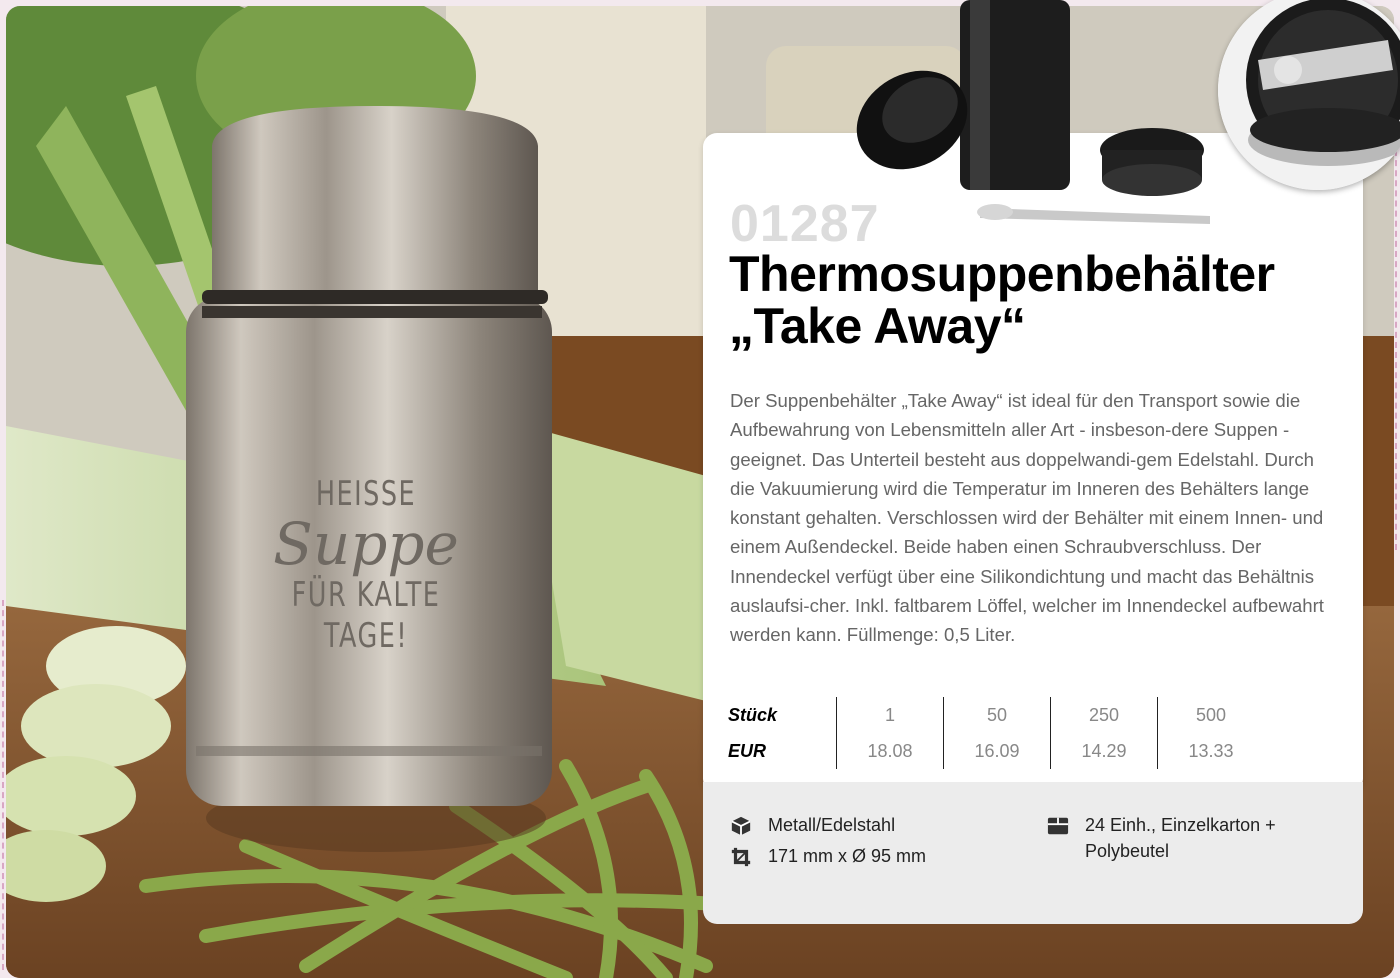  I want to click on product-title-line2: „Take Away“, so click(877, 326).